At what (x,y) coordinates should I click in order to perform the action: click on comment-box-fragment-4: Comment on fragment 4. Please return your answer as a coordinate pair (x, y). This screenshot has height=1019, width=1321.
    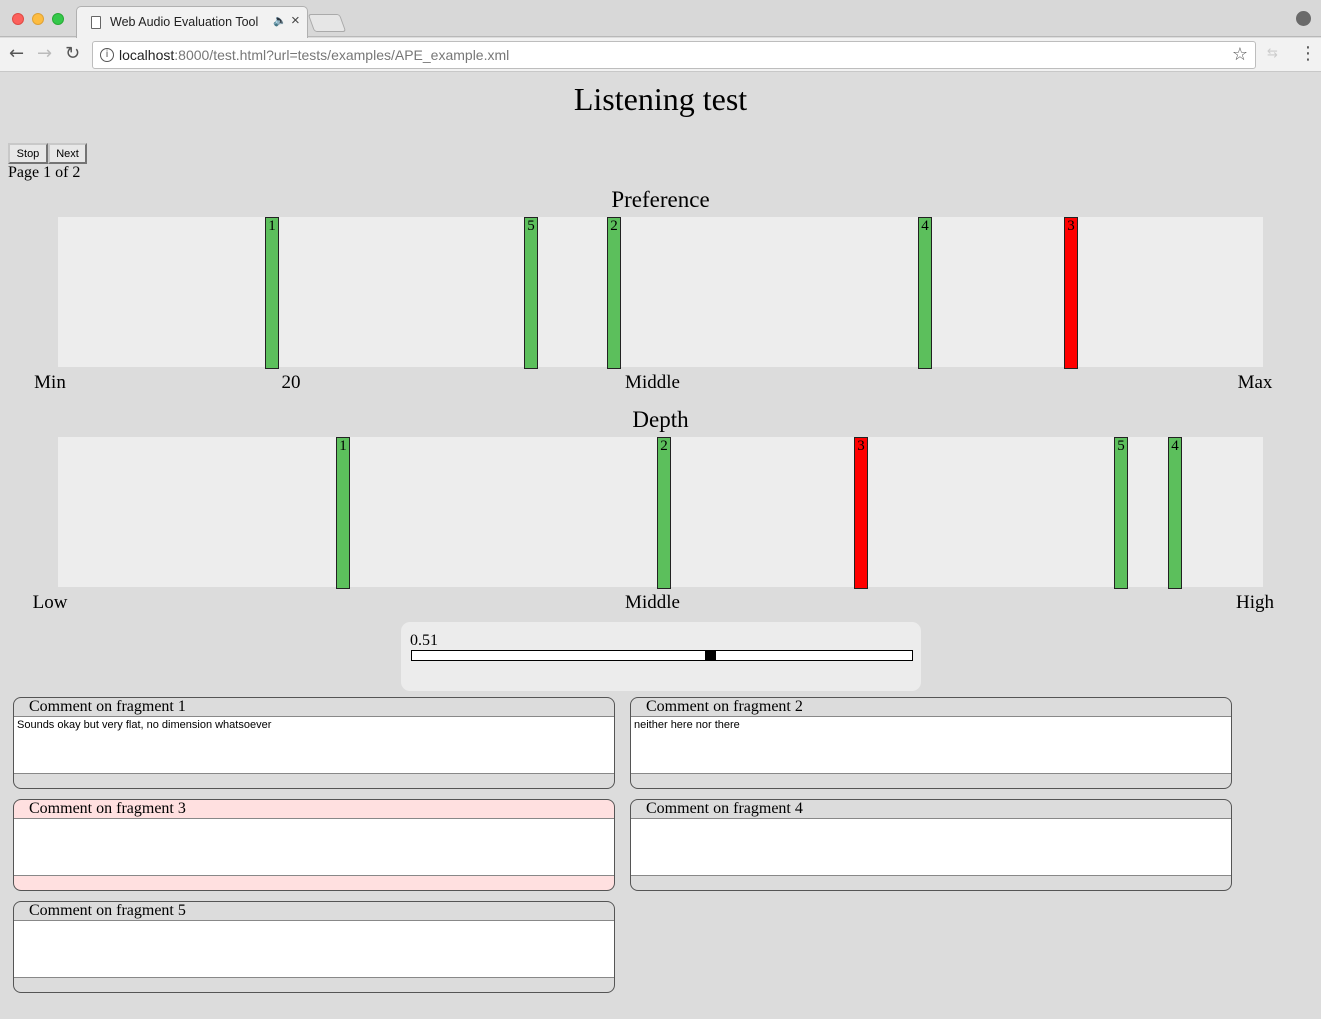
    Looking at the image, I should click on (931, 845).